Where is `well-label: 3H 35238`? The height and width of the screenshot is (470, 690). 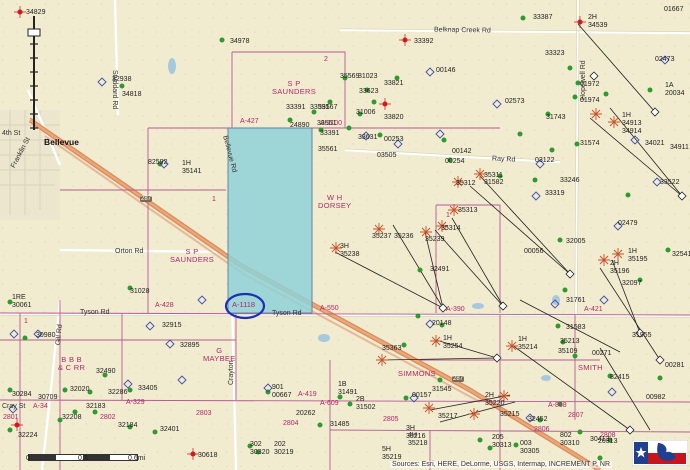
well-label: 3H 35238 is located at coordinates (349, 251).